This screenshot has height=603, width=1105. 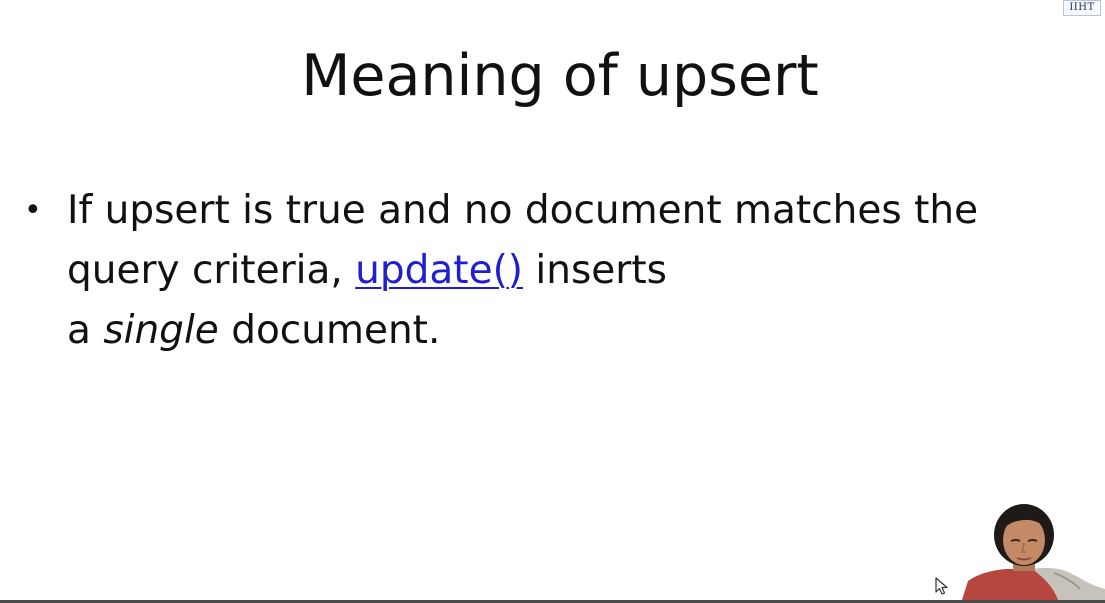 I want to click on bullet-line-2-suffix: inserts, so click(x=601, y=270).